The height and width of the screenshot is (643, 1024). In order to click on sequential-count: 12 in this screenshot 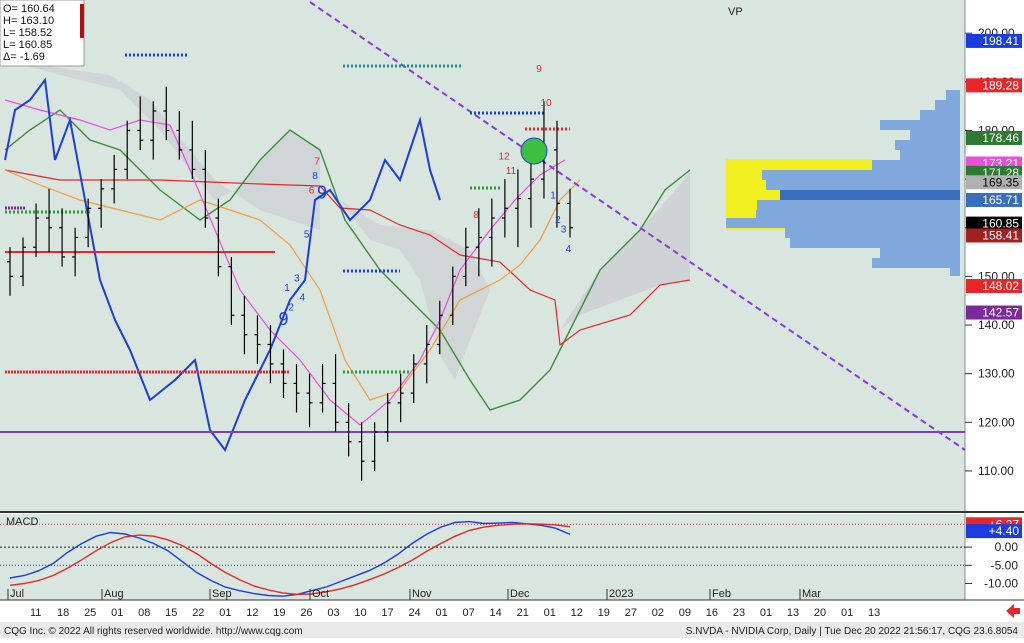, I will do `click(504, 157)`.